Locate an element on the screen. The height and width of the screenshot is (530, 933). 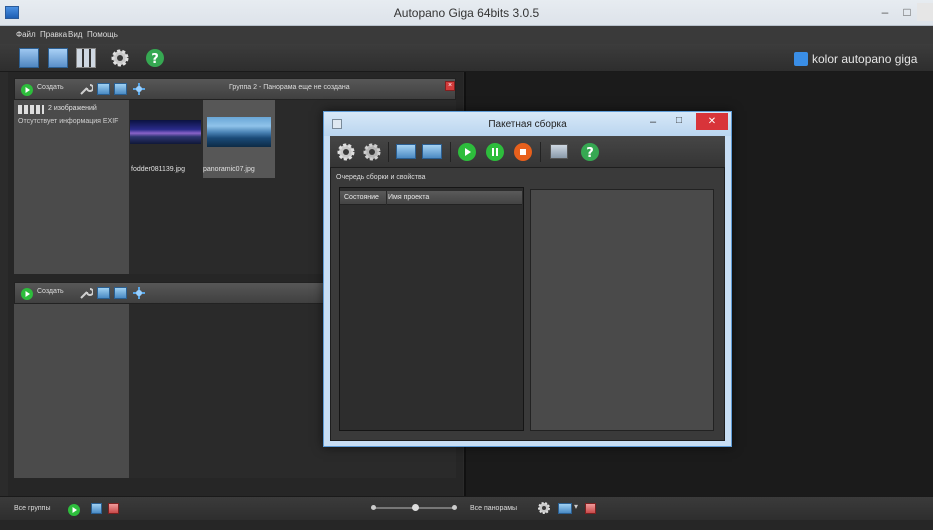
dialog-titlebar: Пакетная сборка – □ ✕ is located at coordinates (527, 124).